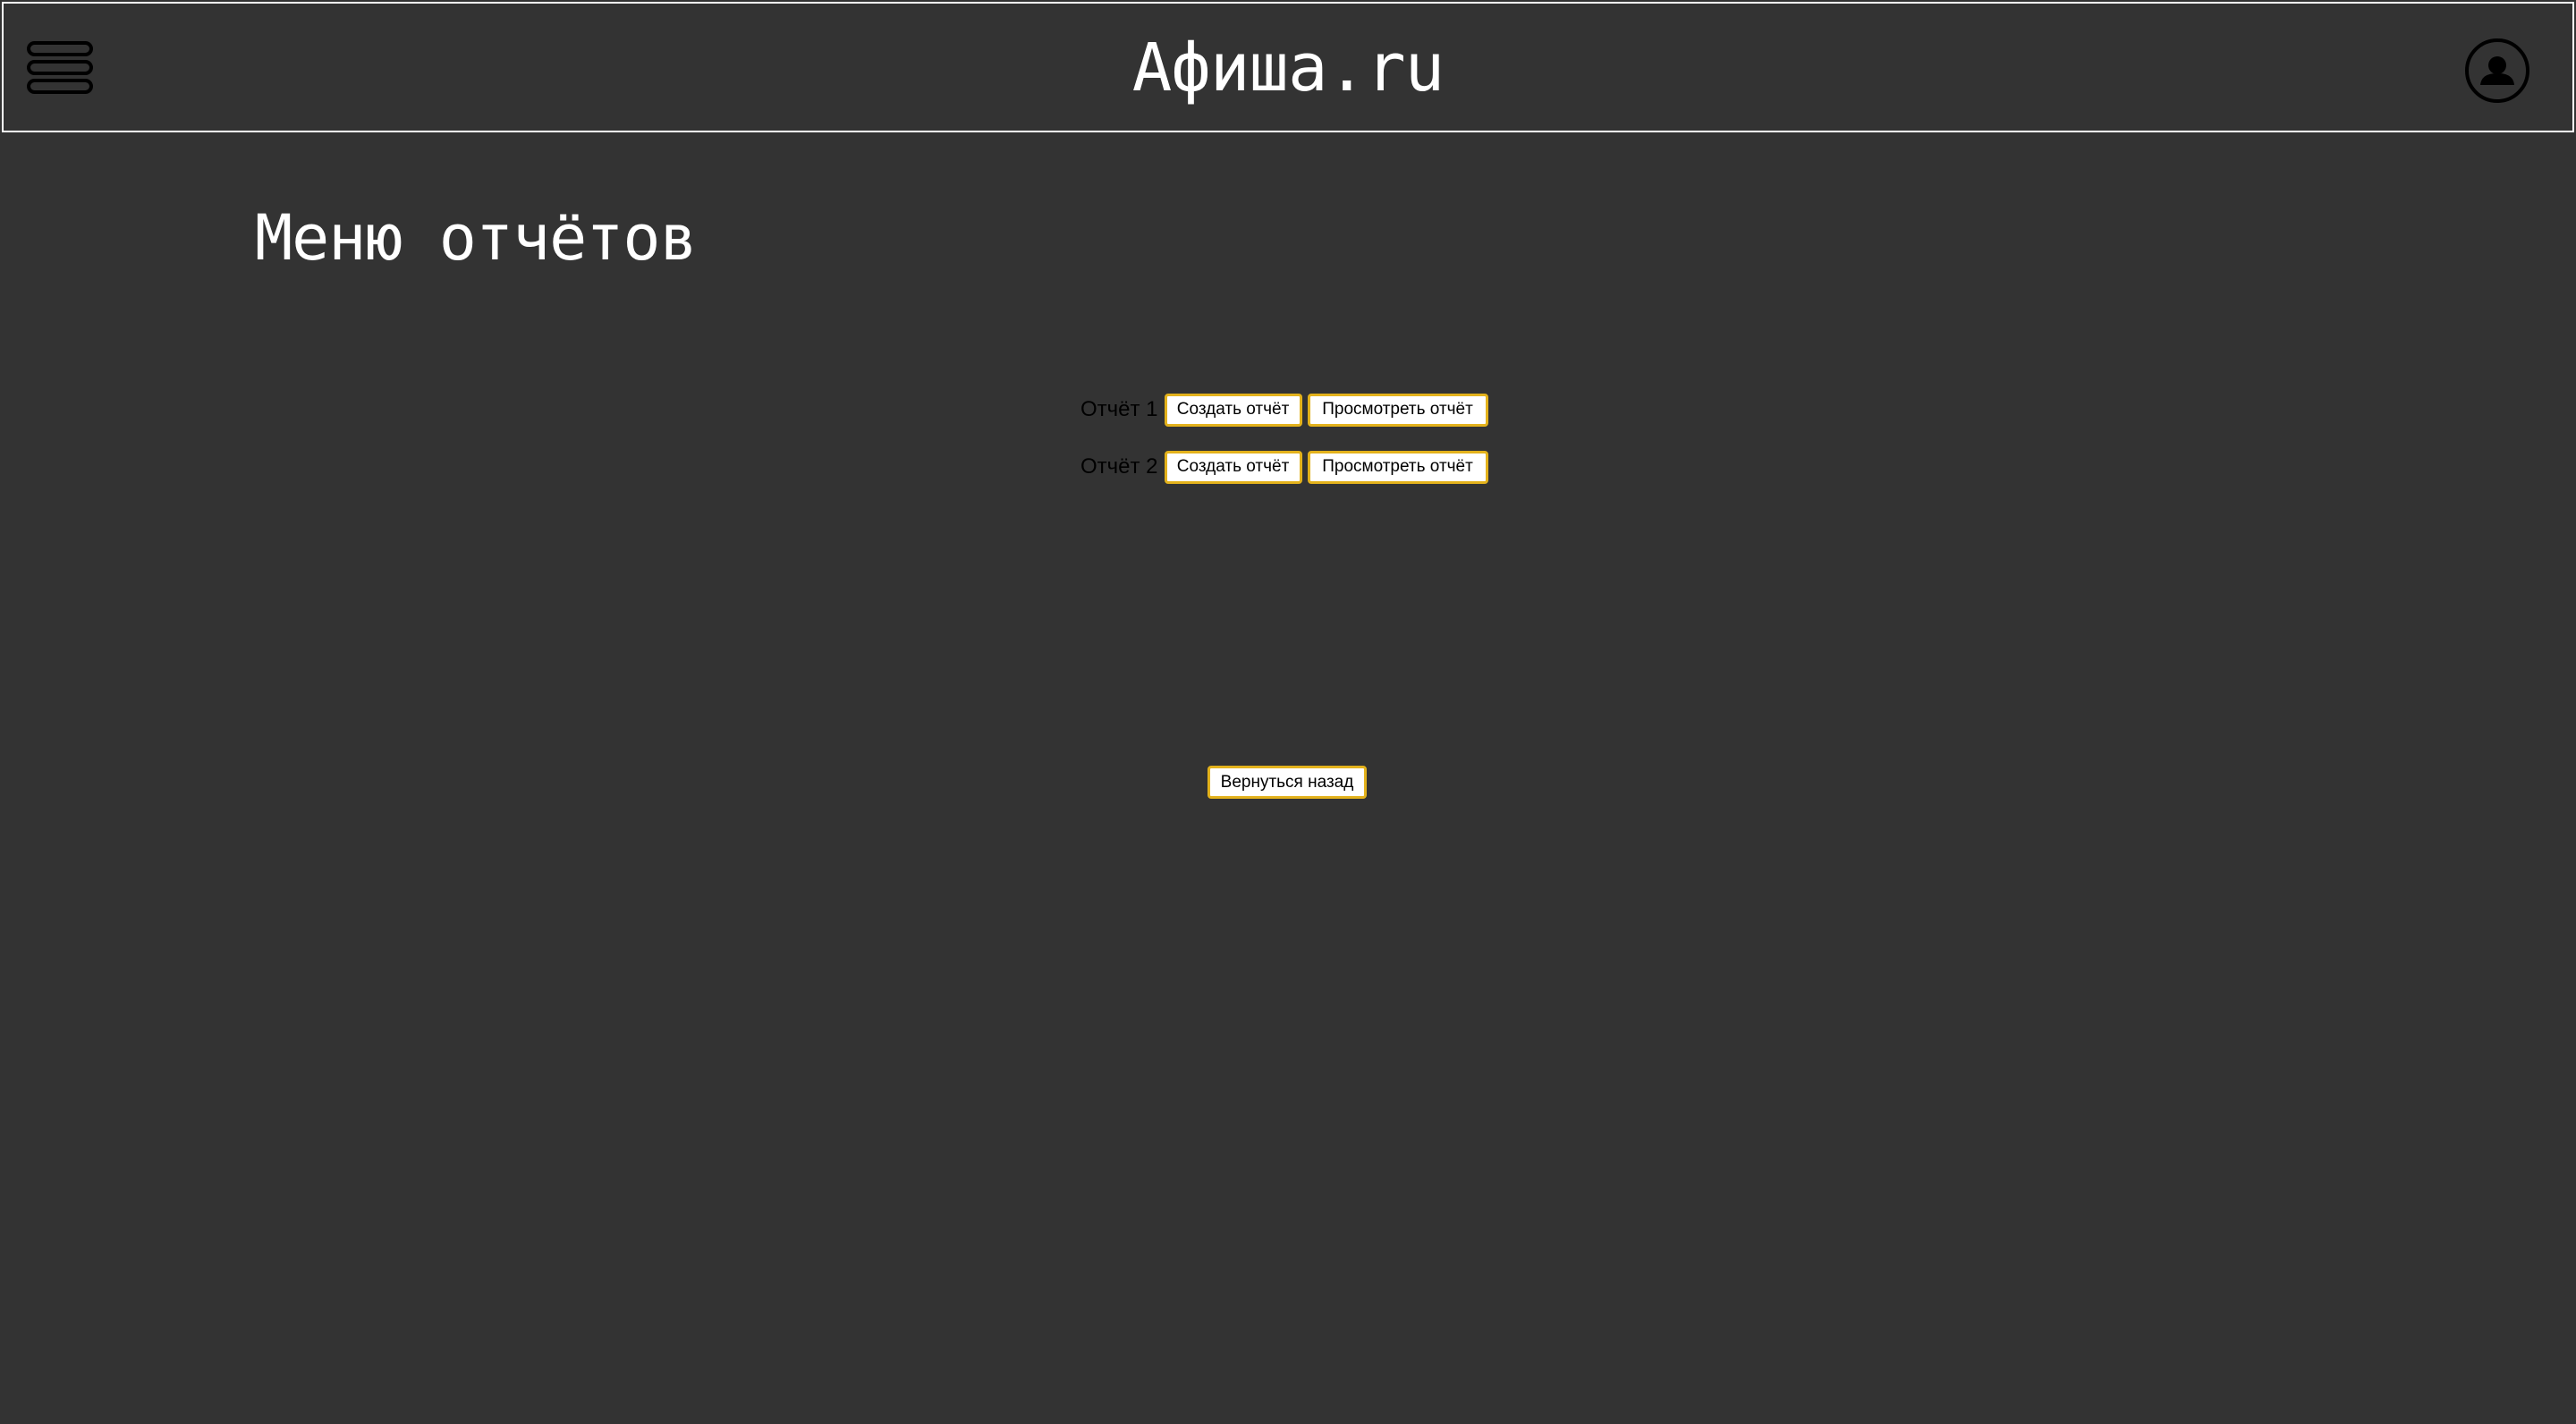  I want to click on report-label: Отчёт 2, so click(1119, 466).